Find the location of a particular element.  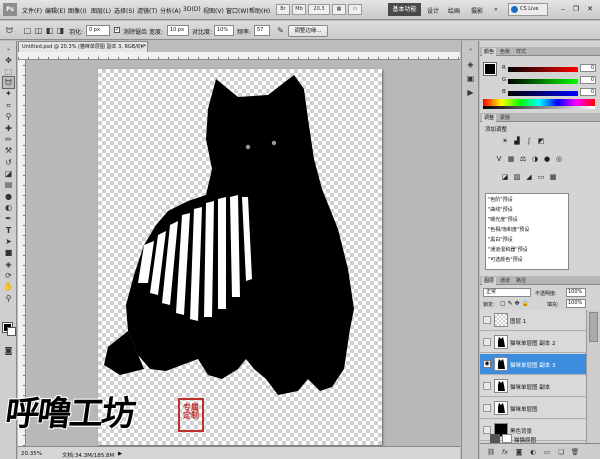

adjustment-layer-icon: ◐ is located at coordinates (533, 452).